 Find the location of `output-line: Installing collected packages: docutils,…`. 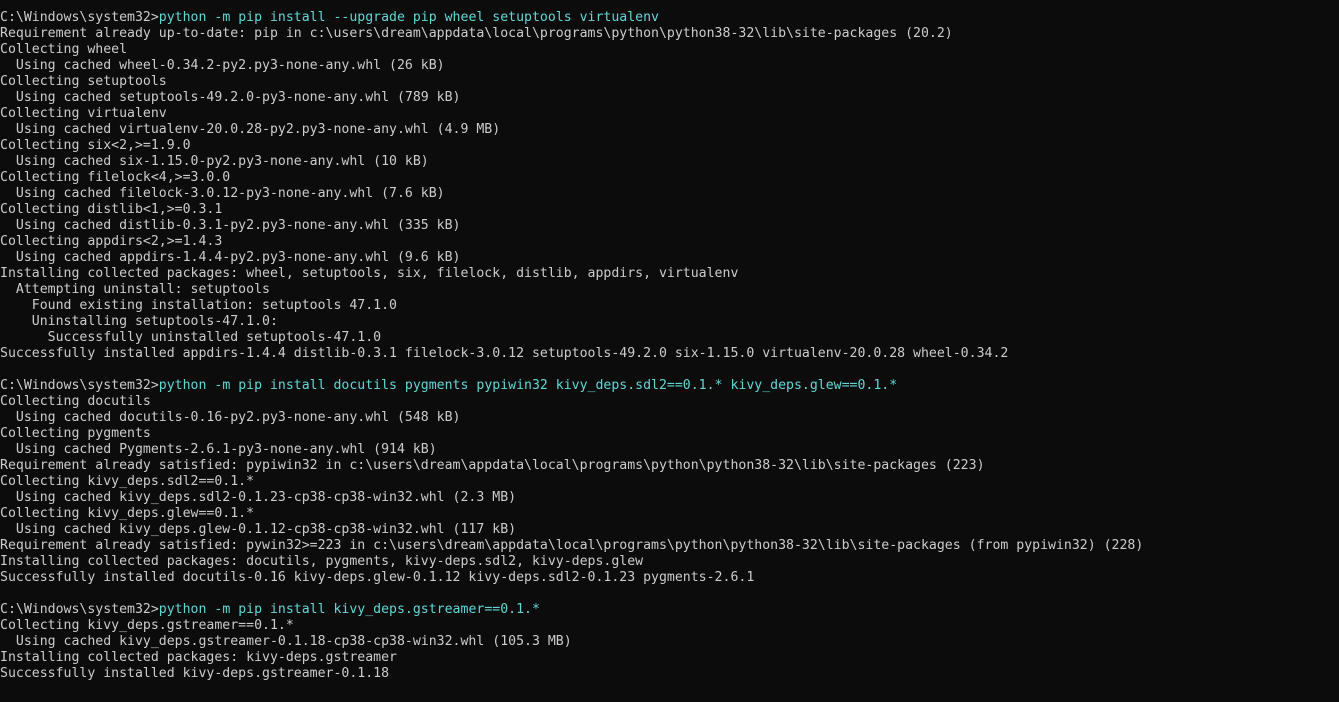

output-line: Installing collected packages: docutils,… is located at coordinates (322, 561).